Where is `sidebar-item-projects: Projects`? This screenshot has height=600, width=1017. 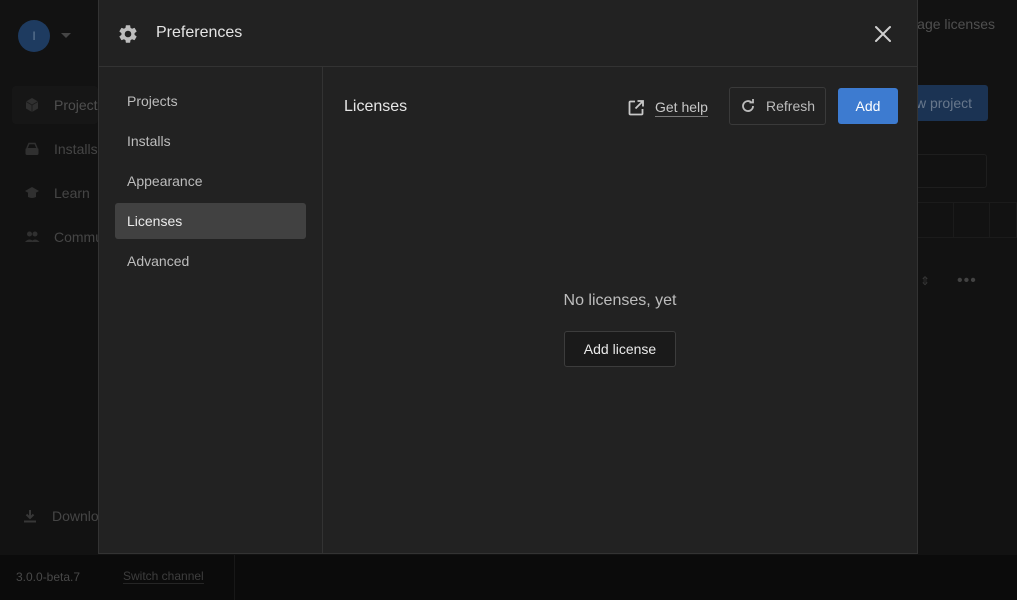
sidebar-item-projects: Projects is located at coordinates (210, 101).